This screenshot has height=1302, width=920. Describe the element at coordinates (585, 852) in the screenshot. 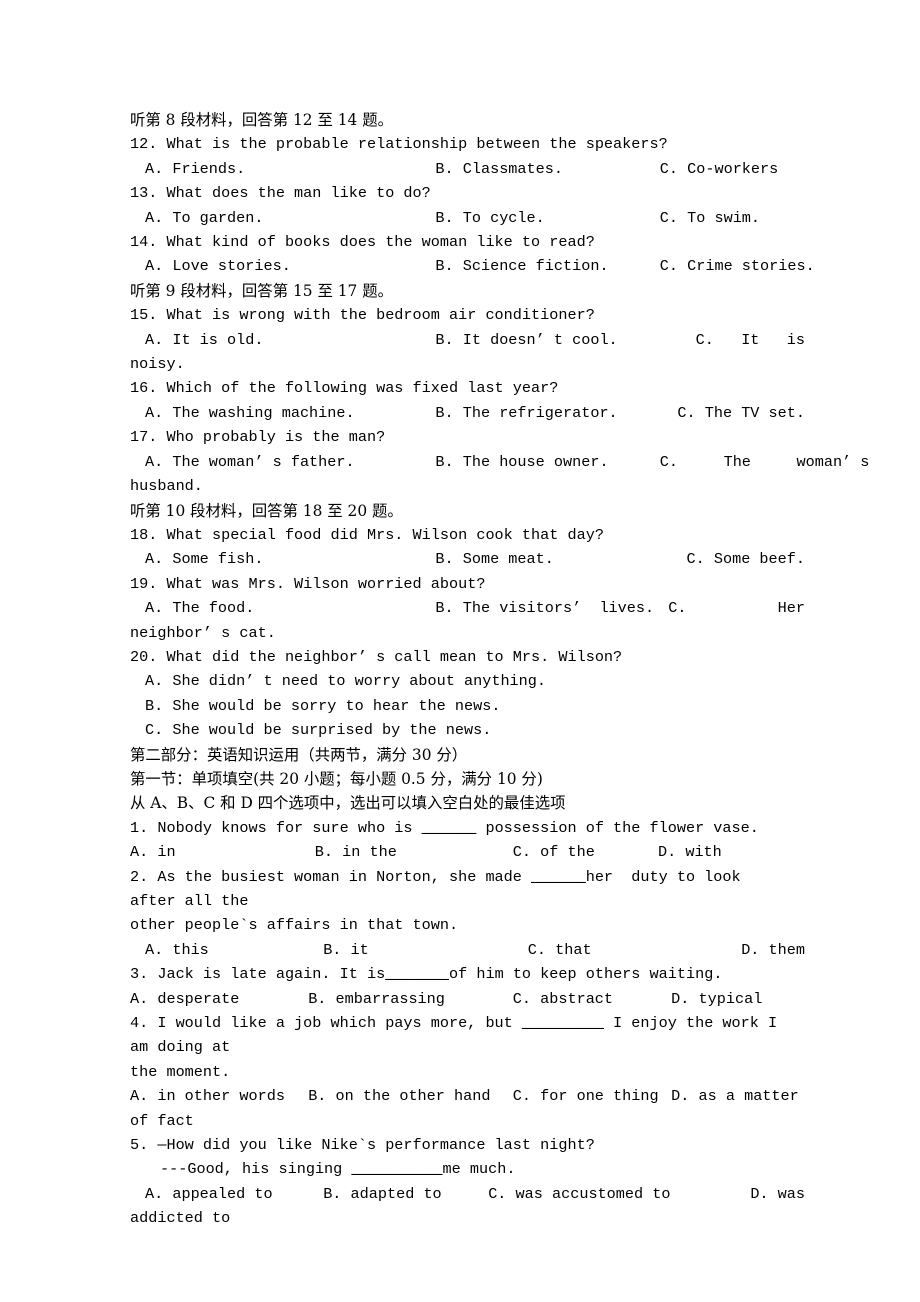

I see `option-c: C. of the` at that location.